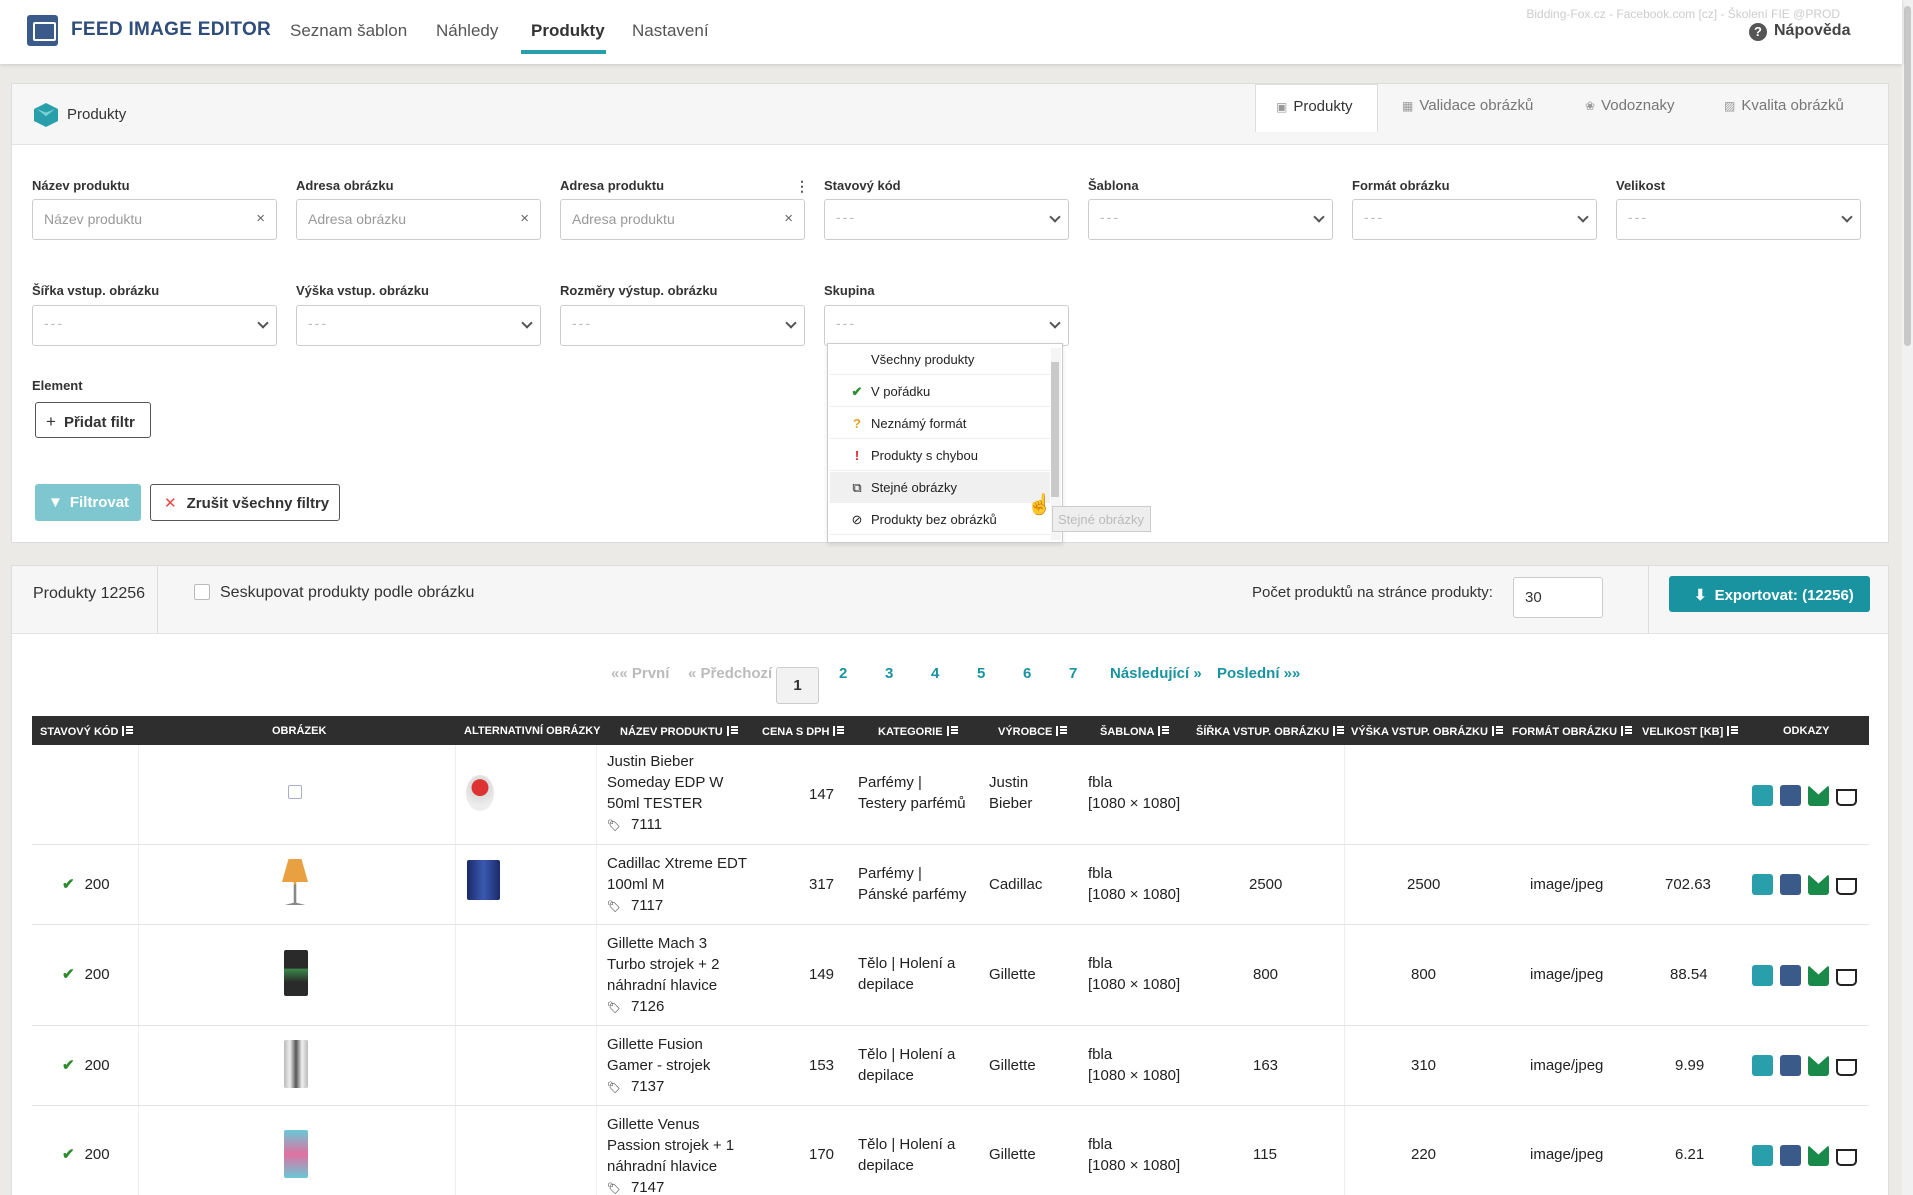 This screenshot has height=1195, width=1913. I want to click on nav-item-templates: Seznam šablon, so click(348, 31).